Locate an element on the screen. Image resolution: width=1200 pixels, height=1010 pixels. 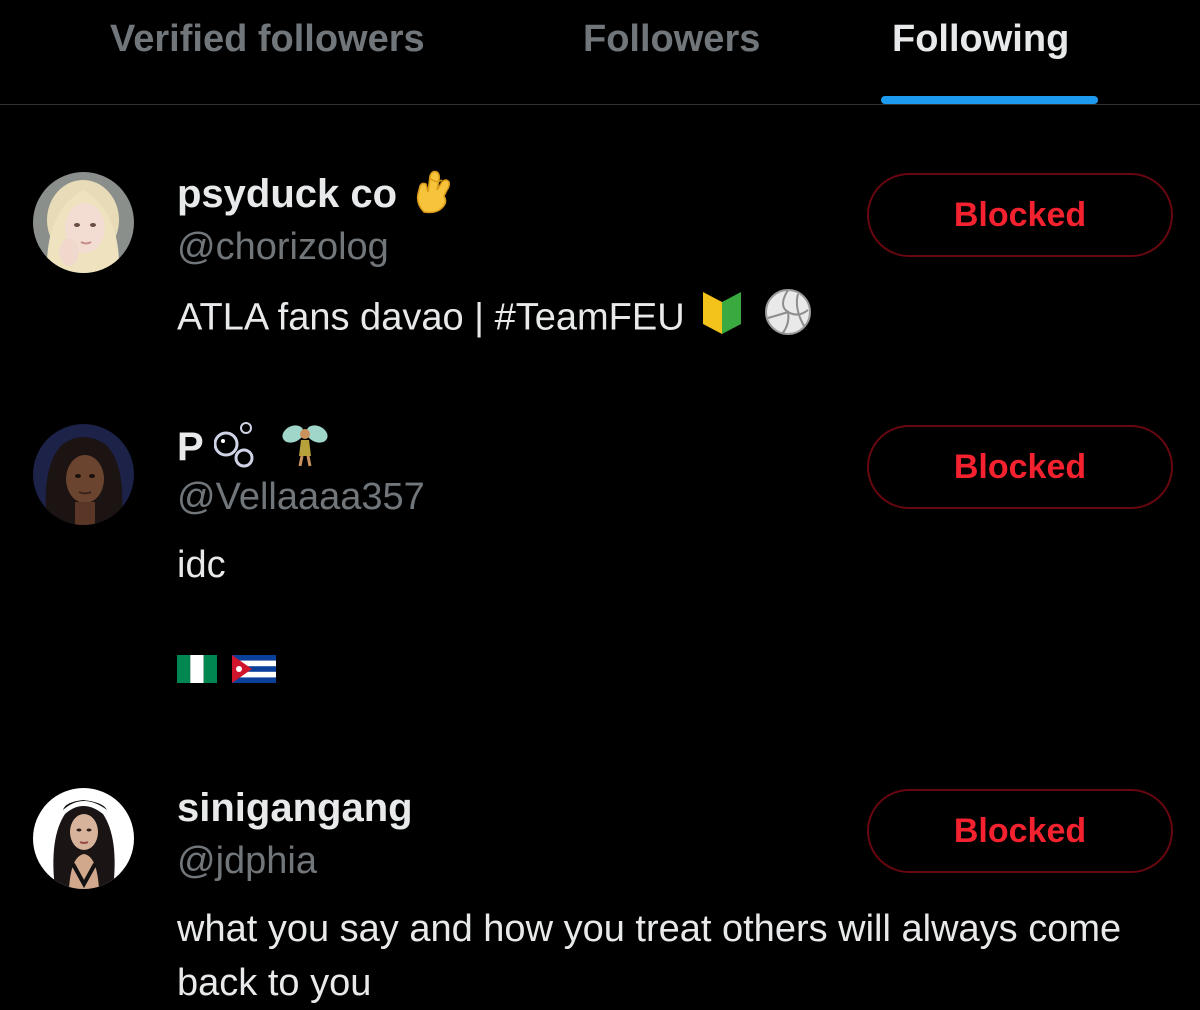
tab-bar: Verified followers Followers Following is located at coordinates (600, 52).